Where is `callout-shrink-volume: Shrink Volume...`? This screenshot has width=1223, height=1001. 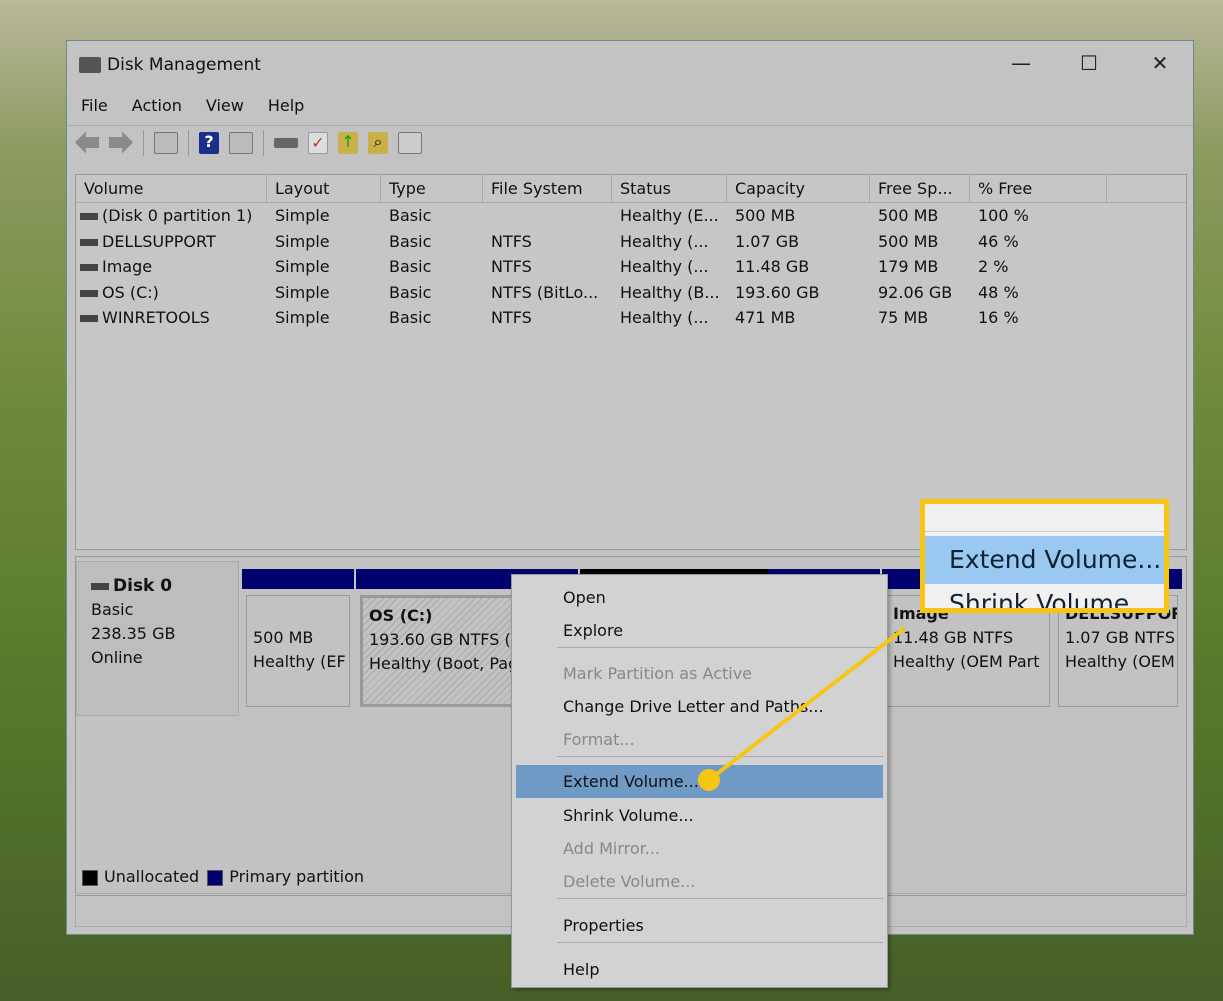
callout-shrink-volume: Shrink Volume... is located at coordinates (1051, 601).